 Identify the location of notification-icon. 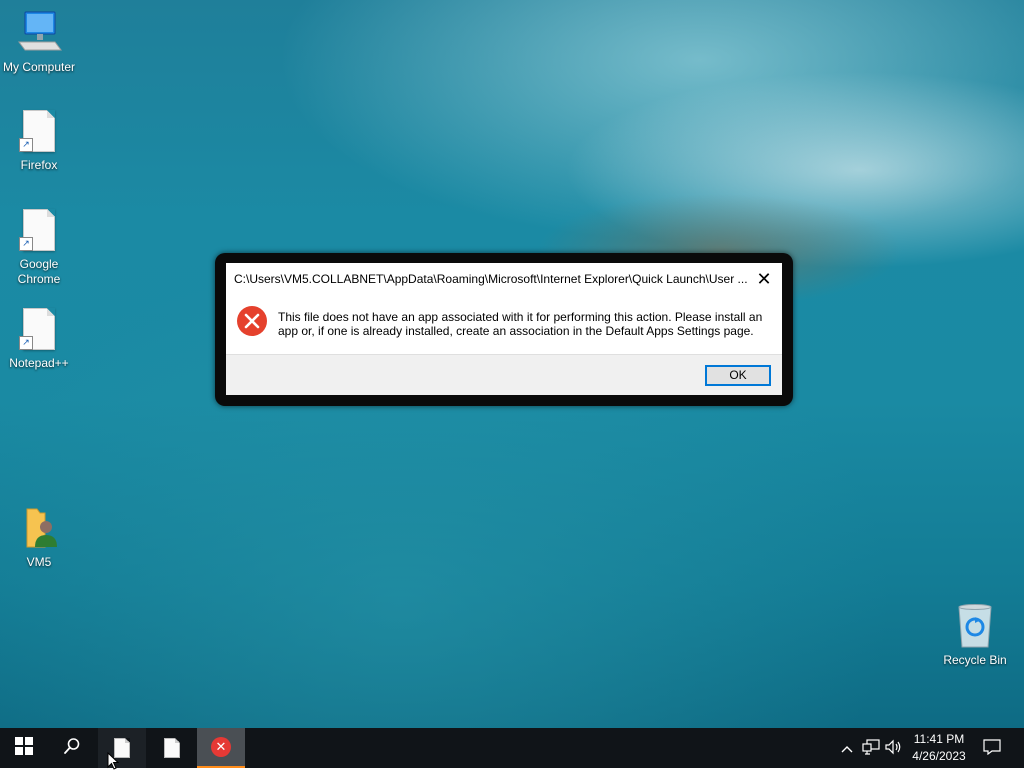
(992, 748).